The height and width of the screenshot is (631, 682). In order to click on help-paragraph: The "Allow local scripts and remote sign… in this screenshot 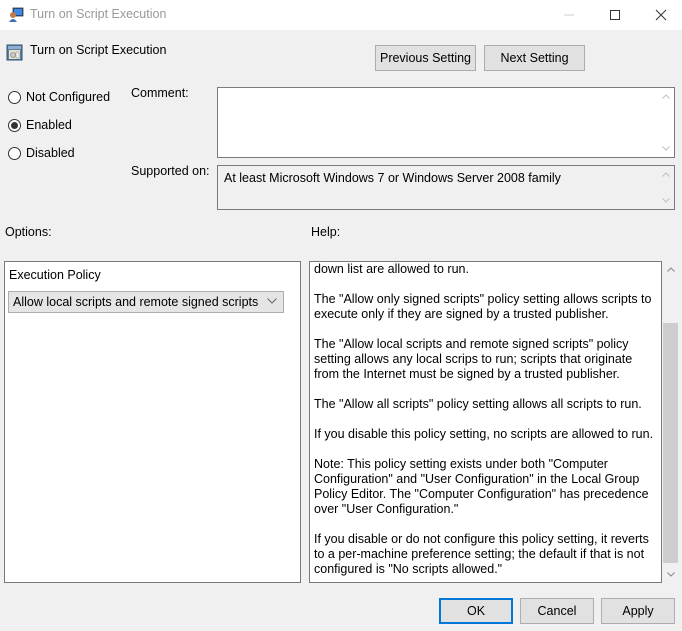, I will do `click(473, 359)`.